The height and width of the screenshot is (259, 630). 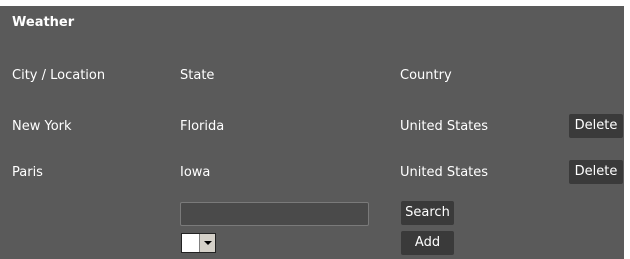 I want to click on search-button: Search, so click(x=427, y=213).